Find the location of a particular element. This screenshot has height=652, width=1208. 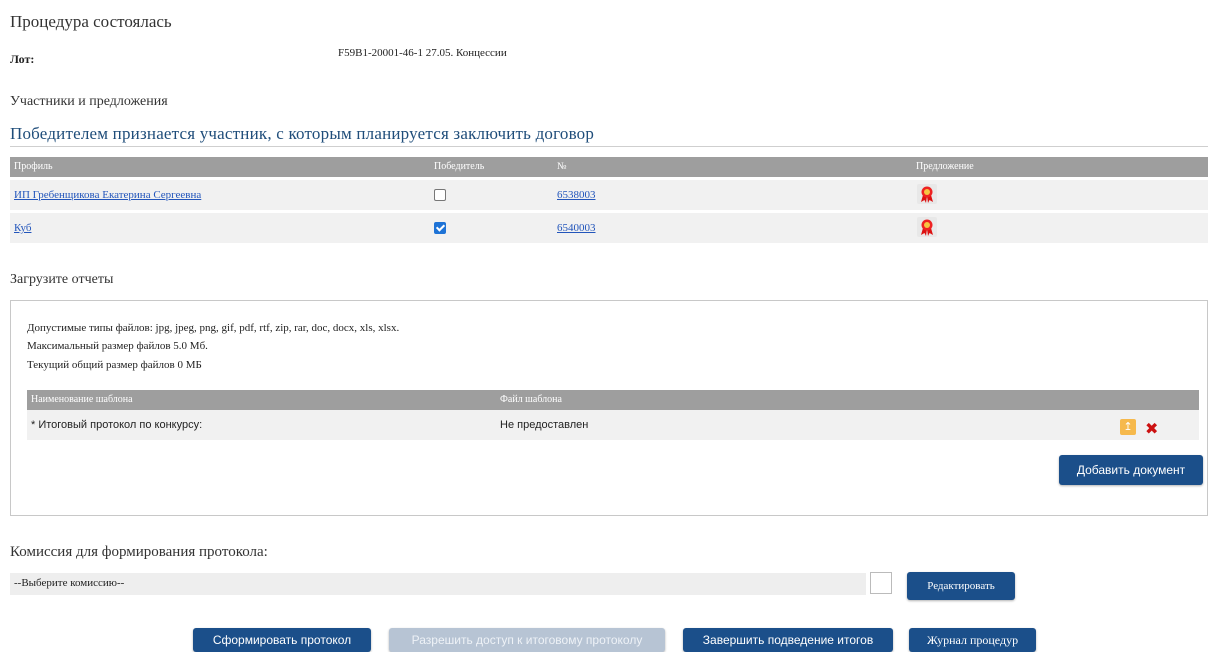

offer-number-link: 6540003 is located at coordinates (576, 228).